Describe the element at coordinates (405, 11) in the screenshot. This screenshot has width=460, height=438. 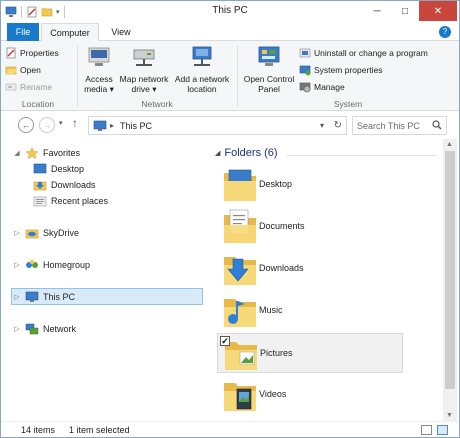
I see `maximize-button: □` at that location.